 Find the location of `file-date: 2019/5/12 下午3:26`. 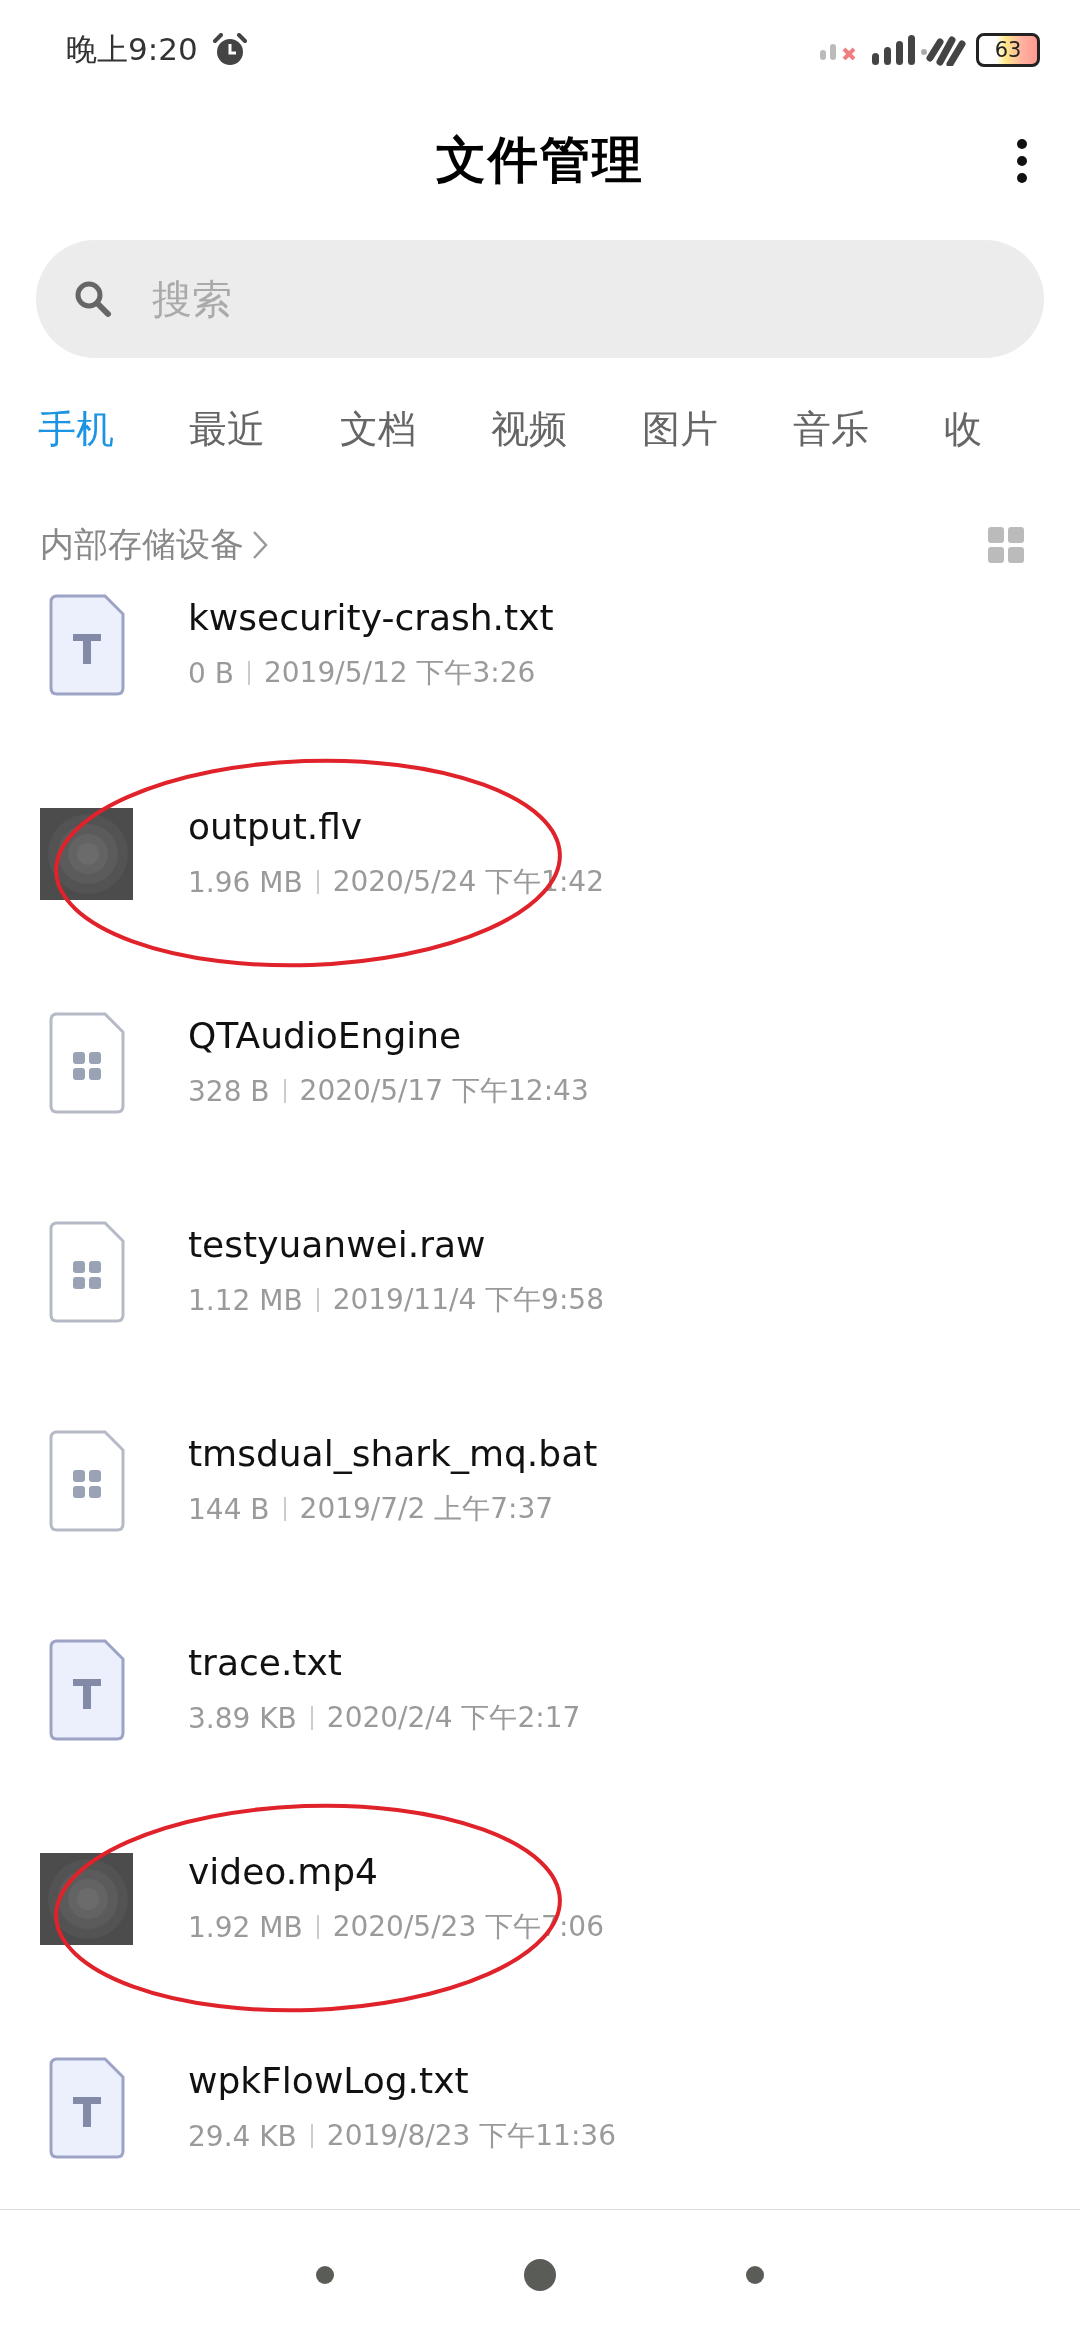

file-date: 2019/5/12 下午3:26 is located at coordinates (399, 673).